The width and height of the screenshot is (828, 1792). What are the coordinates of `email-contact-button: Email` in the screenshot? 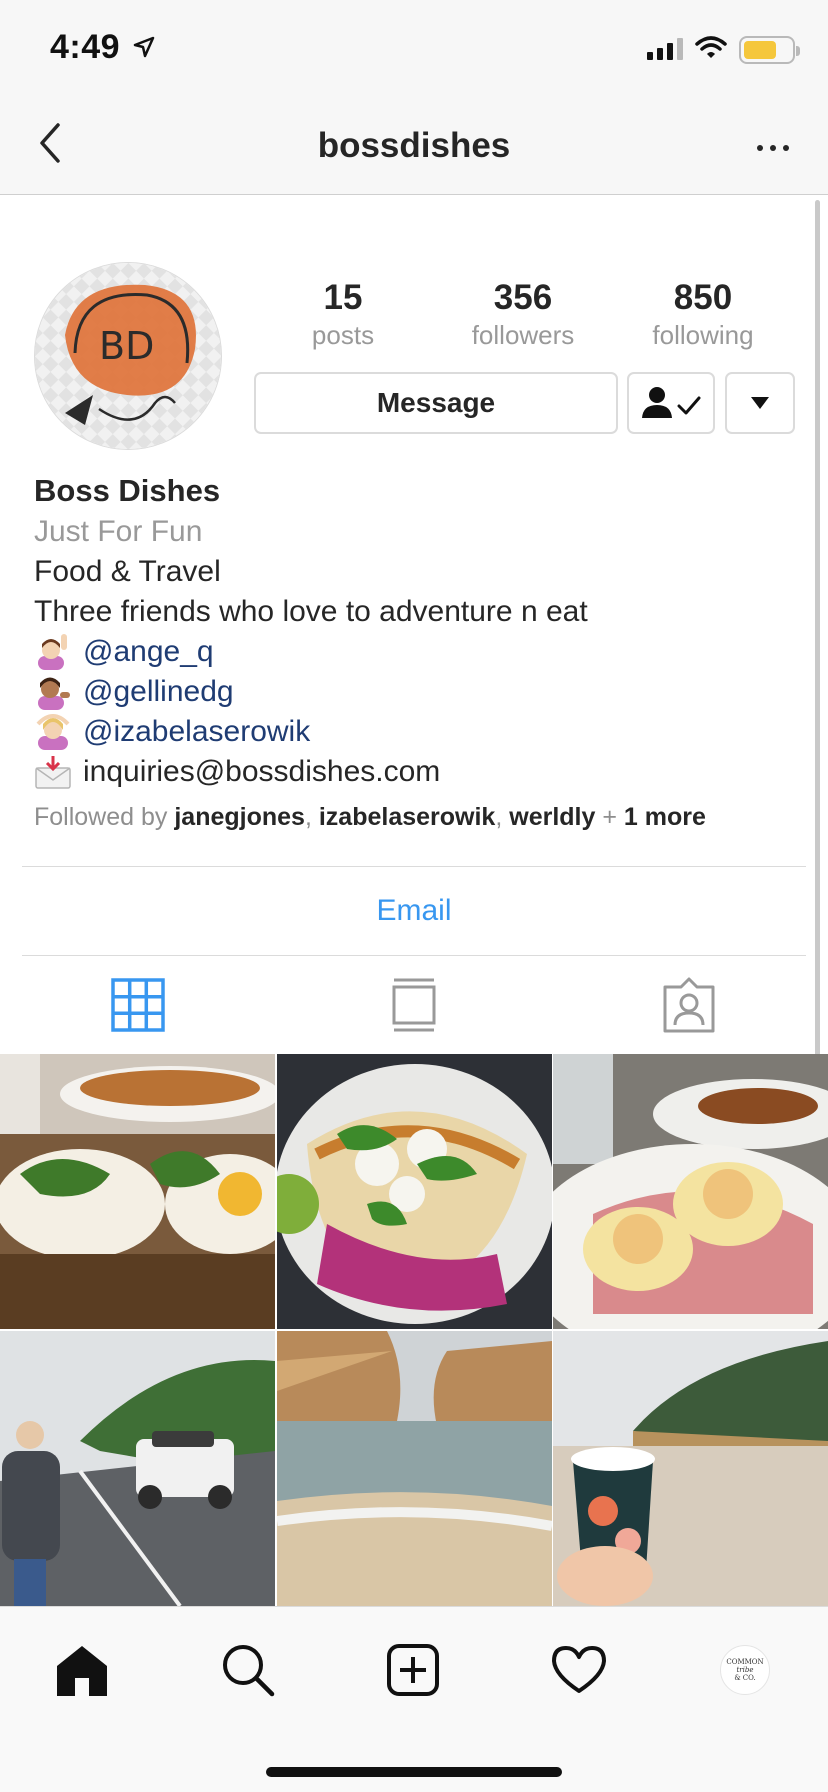 It's located at (414, 911).